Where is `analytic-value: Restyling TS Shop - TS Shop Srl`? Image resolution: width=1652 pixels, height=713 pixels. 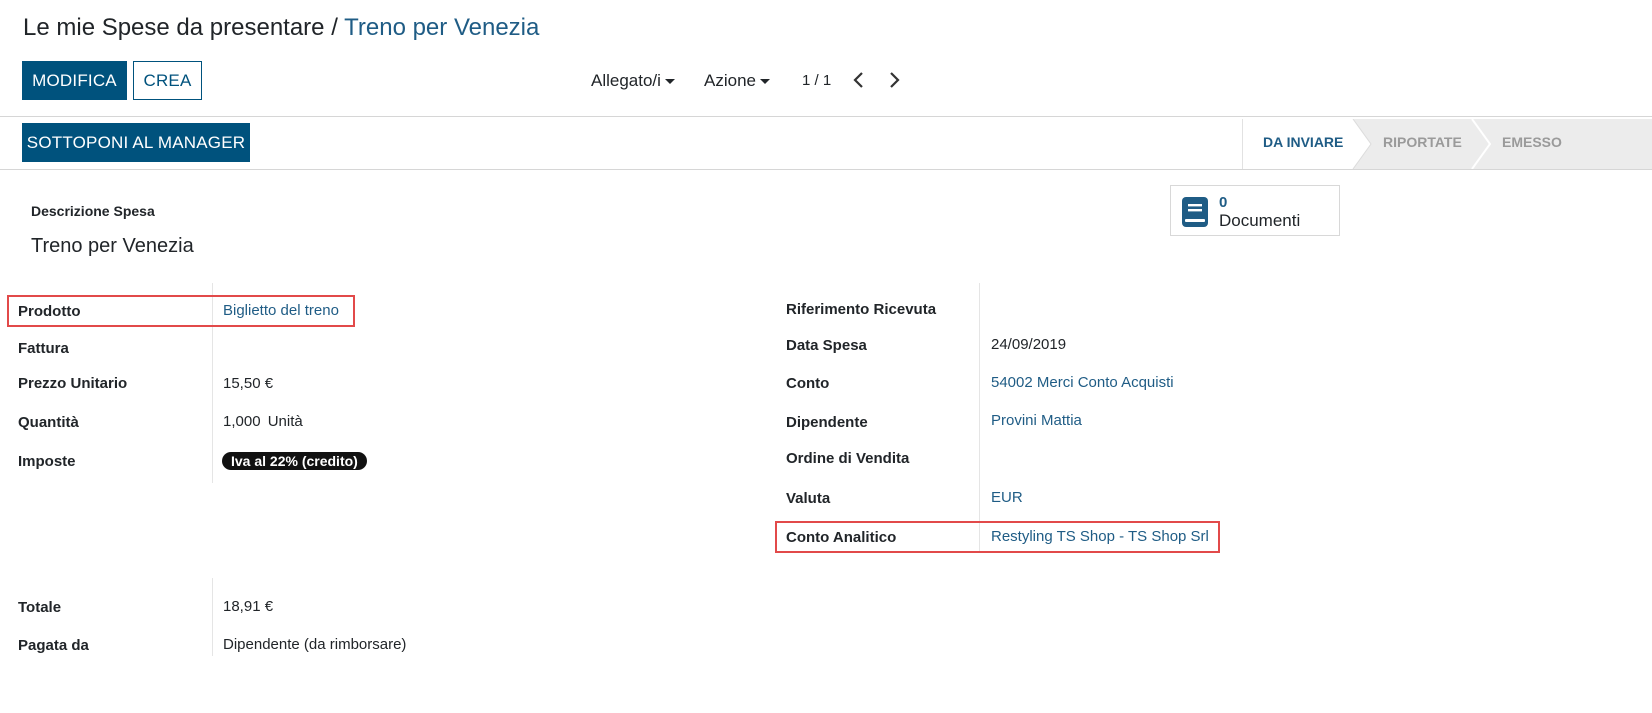
analytic-value: Restyling TS Shop - TS Shop Srl is located at coordinates (1100, 536).